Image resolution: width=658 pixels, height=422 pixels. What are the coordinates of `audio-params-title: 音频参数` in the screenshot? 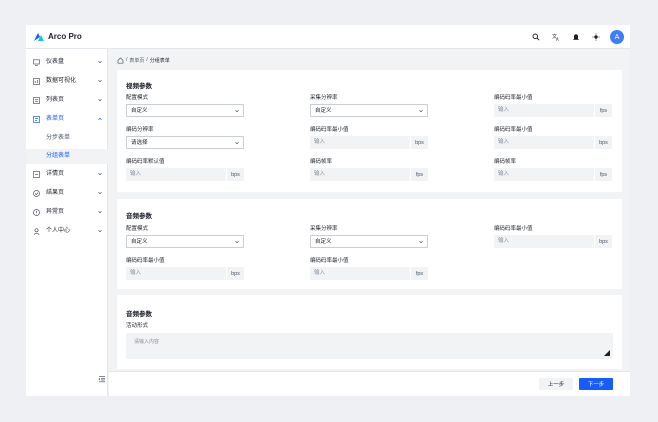 It's located at (139, 216).